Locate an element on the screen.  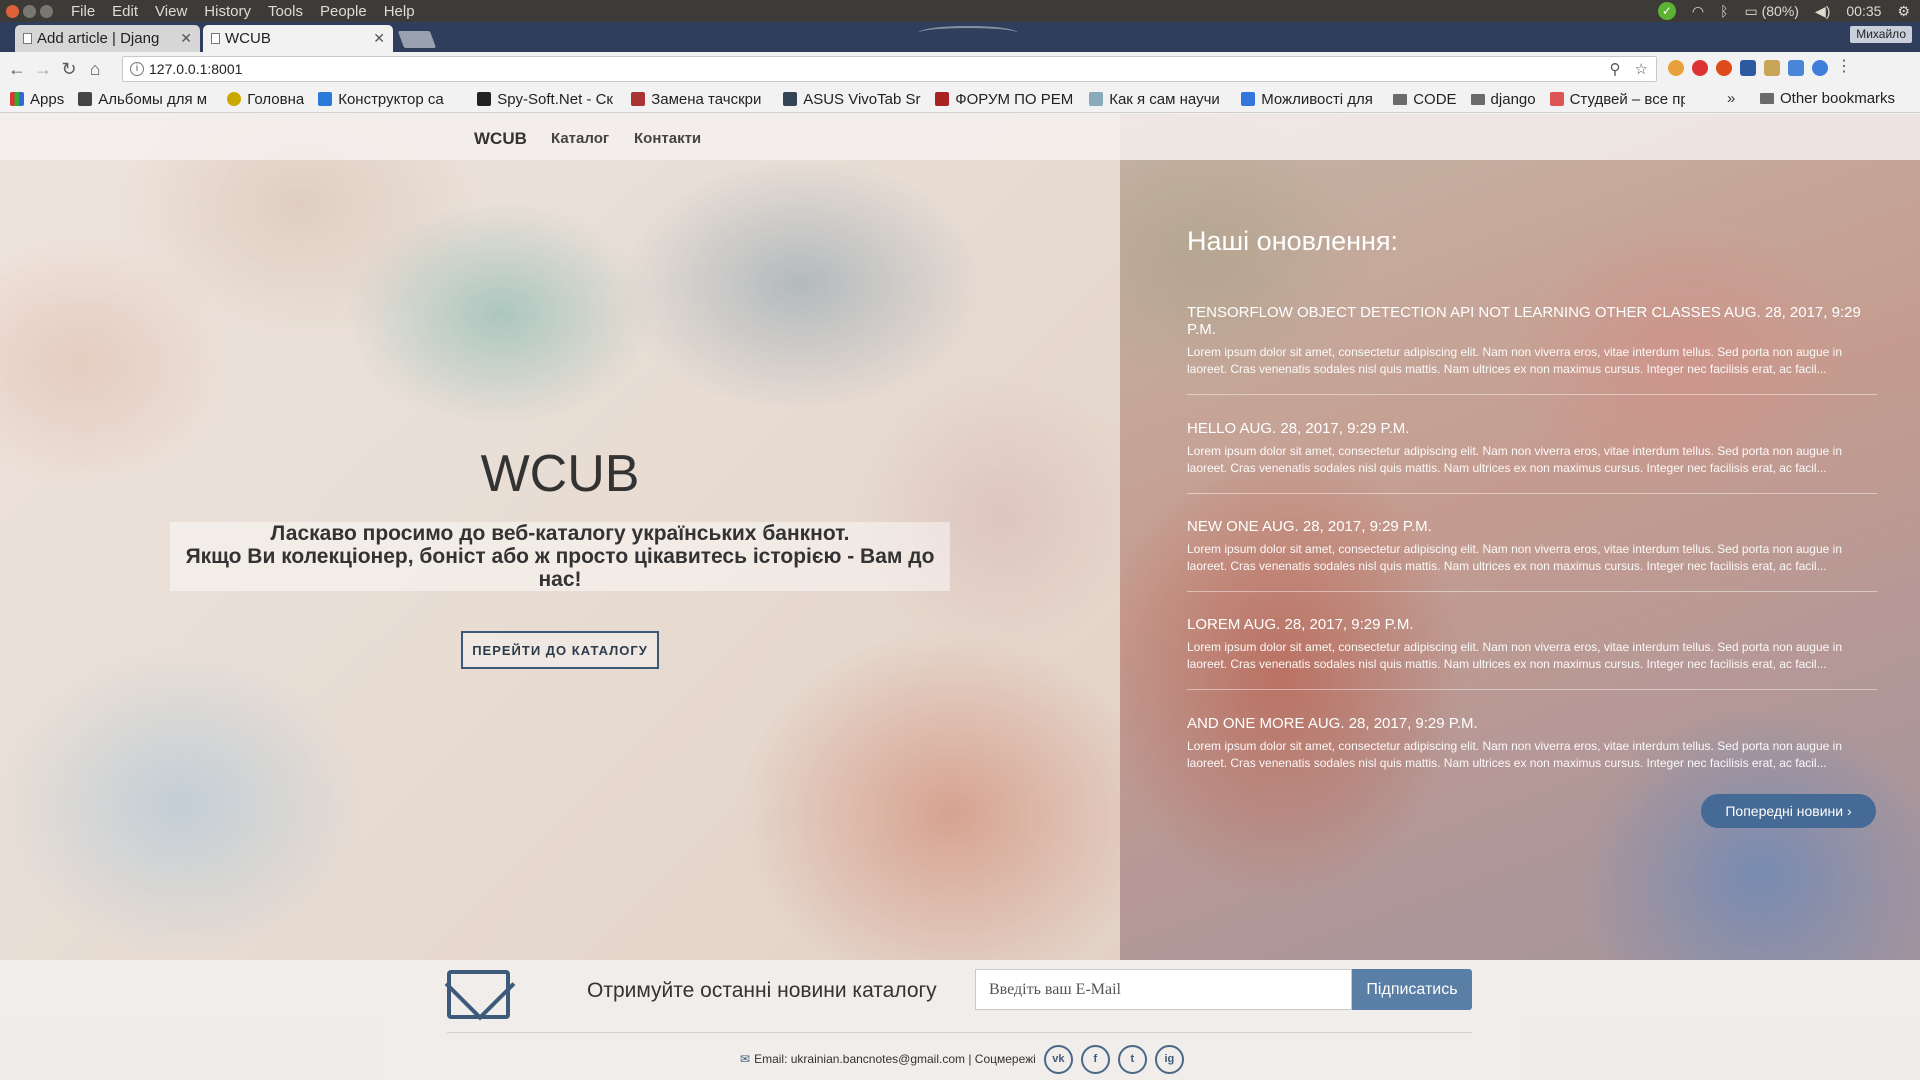
nav-contacts: Контакти is located at coordinates (667, 138).